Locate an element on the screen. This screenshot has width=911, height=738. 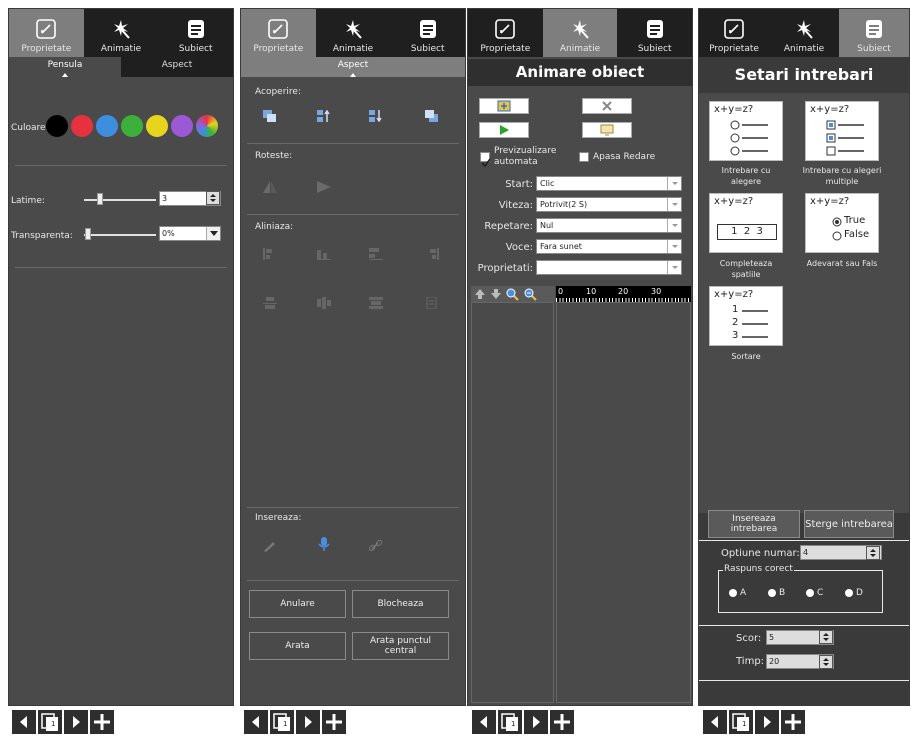
move-down-icon is located at coordinates (496, 294).